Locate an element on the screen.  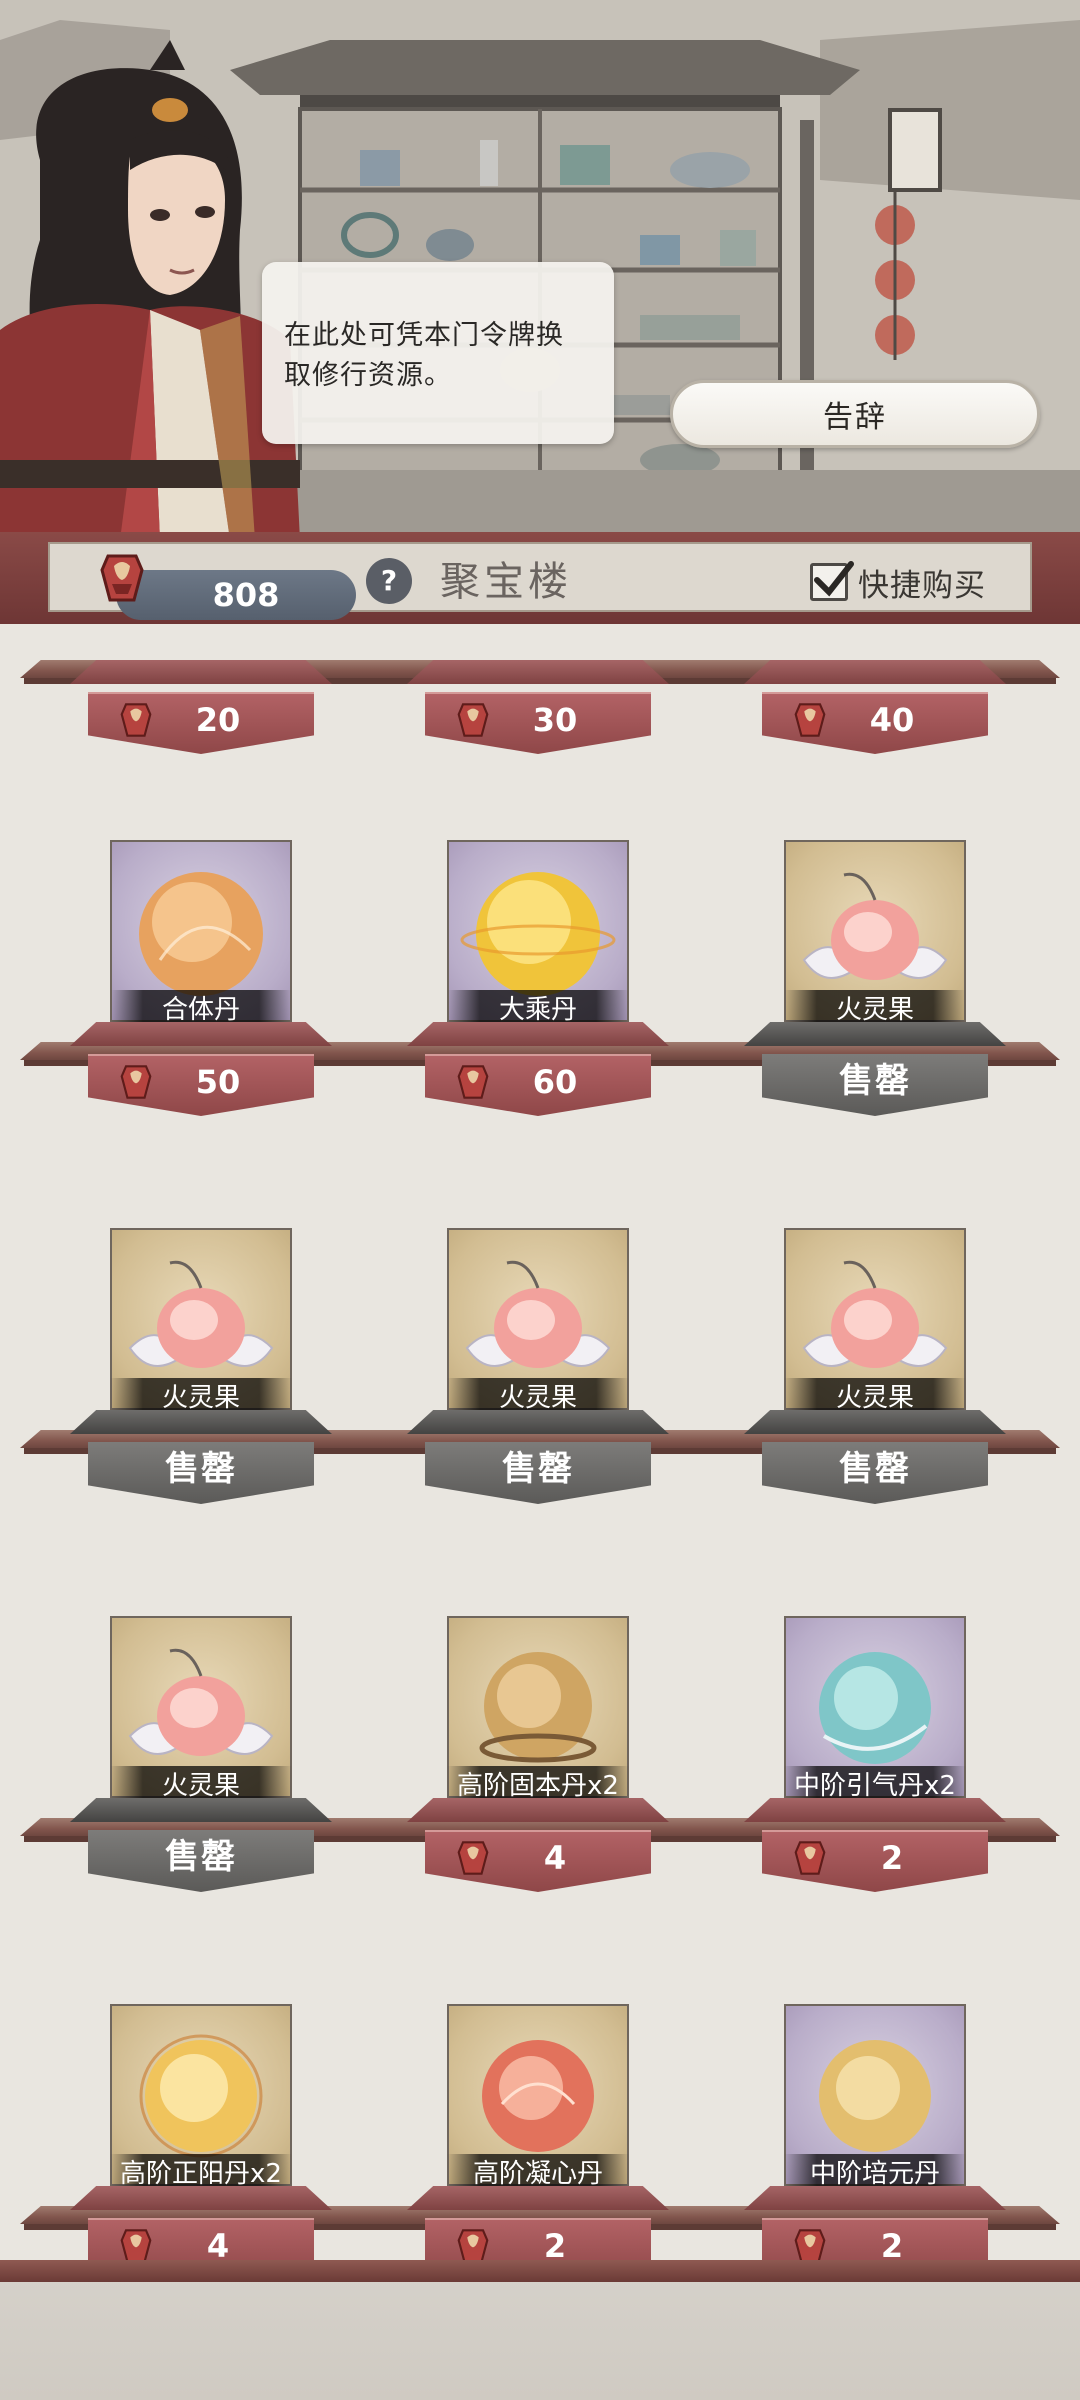
price-value: 20 is located at coordinates (218, 720).